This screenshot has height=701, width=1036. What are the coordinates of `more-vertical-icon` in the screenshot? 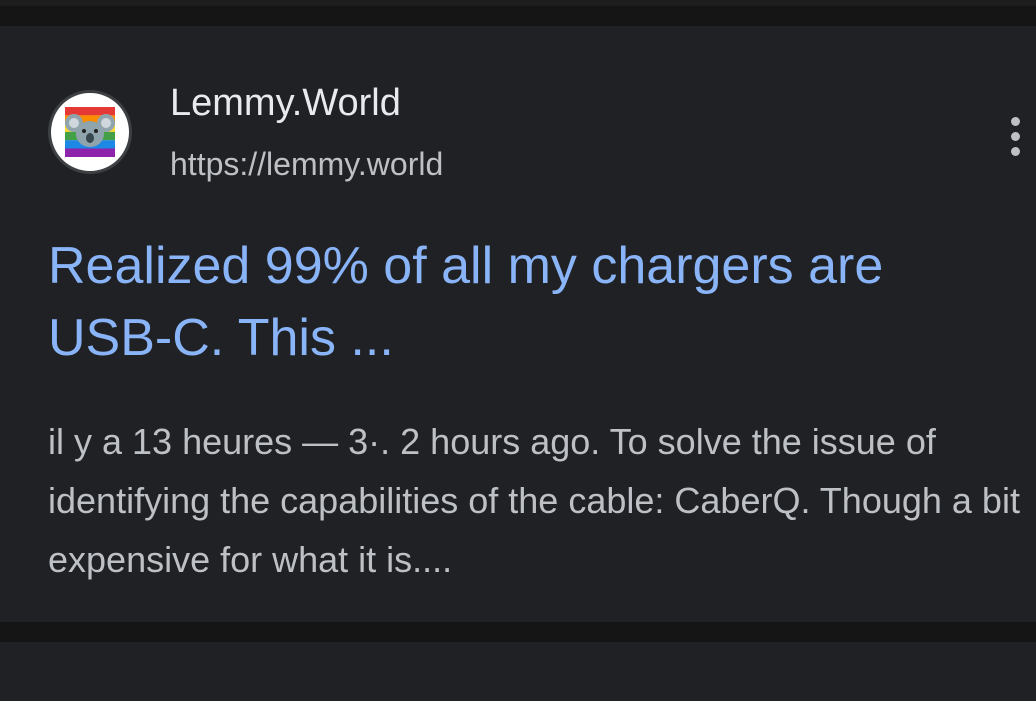 It's located at (1015, 121).